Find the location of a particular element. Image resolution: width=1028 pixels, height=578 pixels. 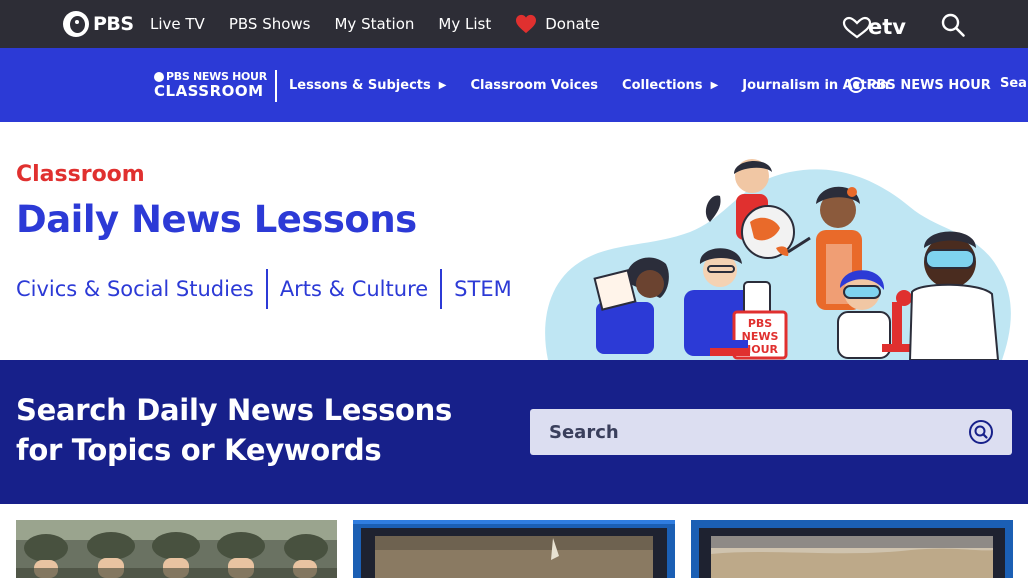

nav-live-tv: Live TV is located at coordinates (177, 24).